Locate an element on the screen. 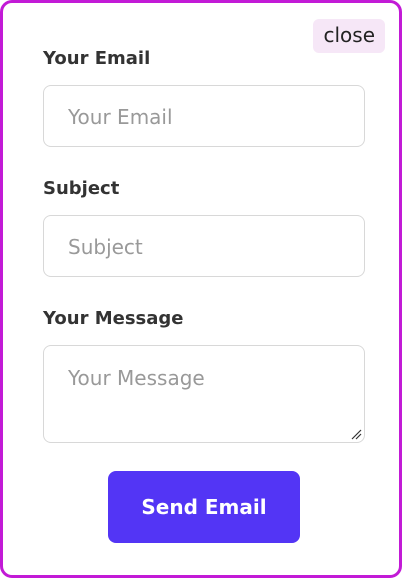  email-field-group: Your Email Your Email is located at coordinates (204, 96).